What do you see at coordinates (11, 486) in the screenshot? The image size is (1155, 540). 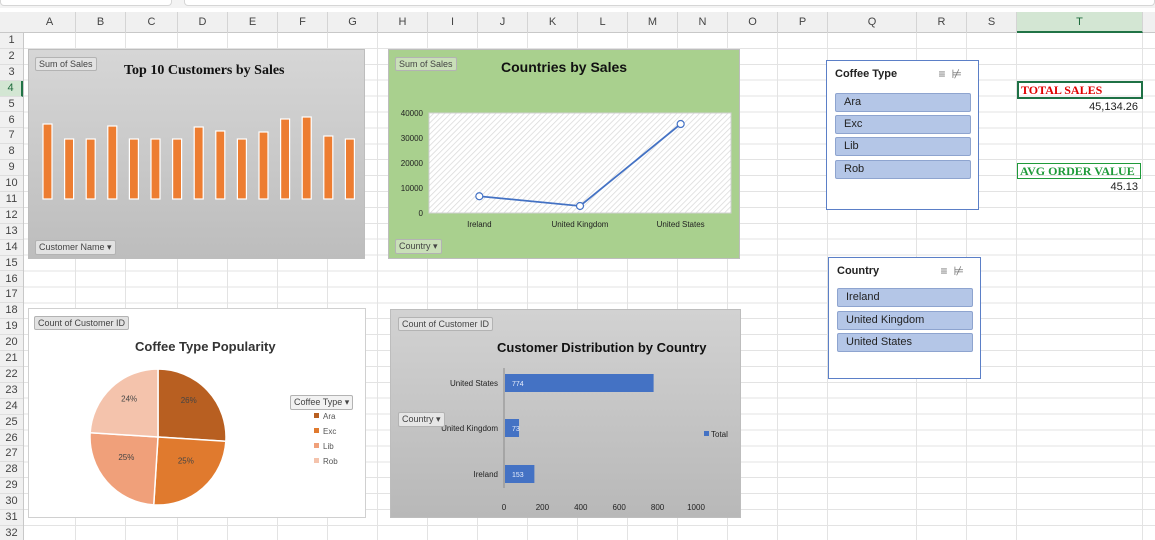 I see `row-header-29: 29` at bounding box center [11, 486].